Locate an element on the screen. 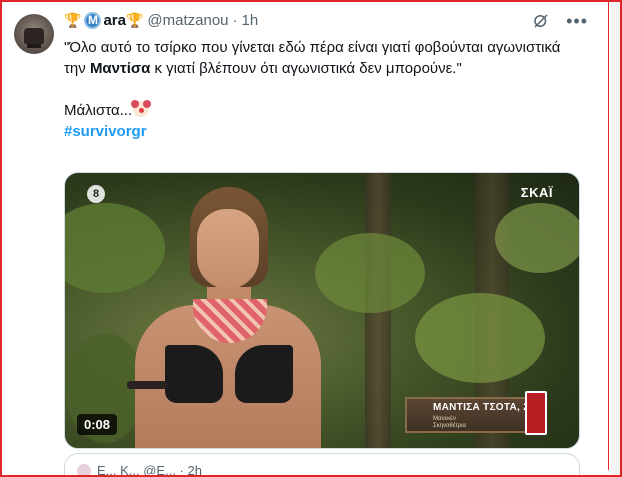  lower-third-subtitle: Μανεκέν Σκηνοθέτρια is located at coordinates (449, 423).